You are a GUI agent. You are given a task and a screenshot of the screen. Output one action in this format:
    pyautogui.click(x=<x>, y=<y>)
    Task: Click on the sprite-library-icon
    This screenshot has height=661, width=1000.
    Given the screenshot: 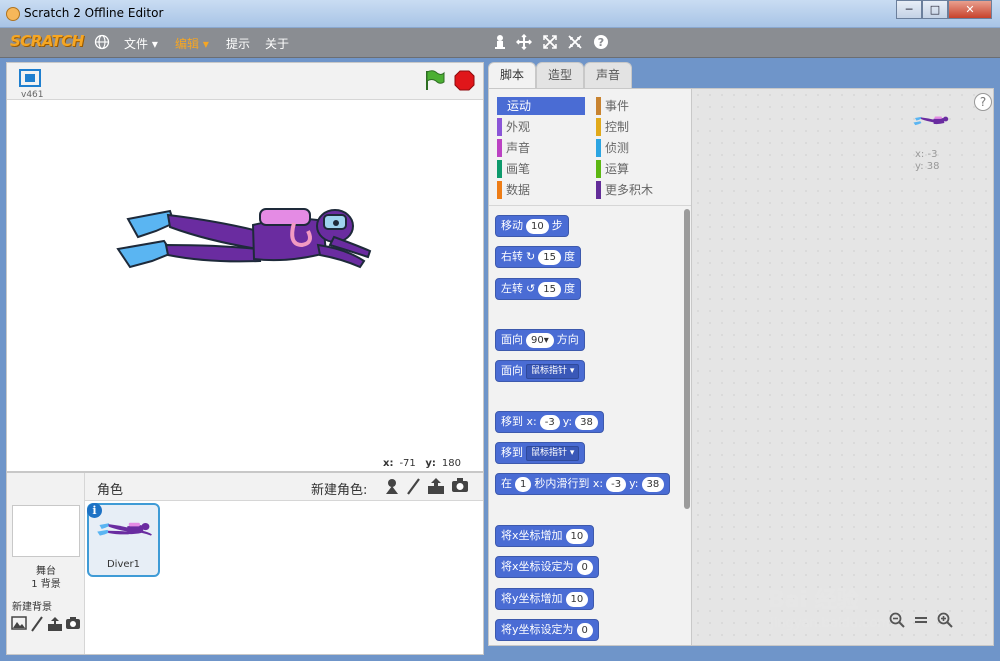 What is the action you would take?
    pyautogui.click(x=392, y=486)
    